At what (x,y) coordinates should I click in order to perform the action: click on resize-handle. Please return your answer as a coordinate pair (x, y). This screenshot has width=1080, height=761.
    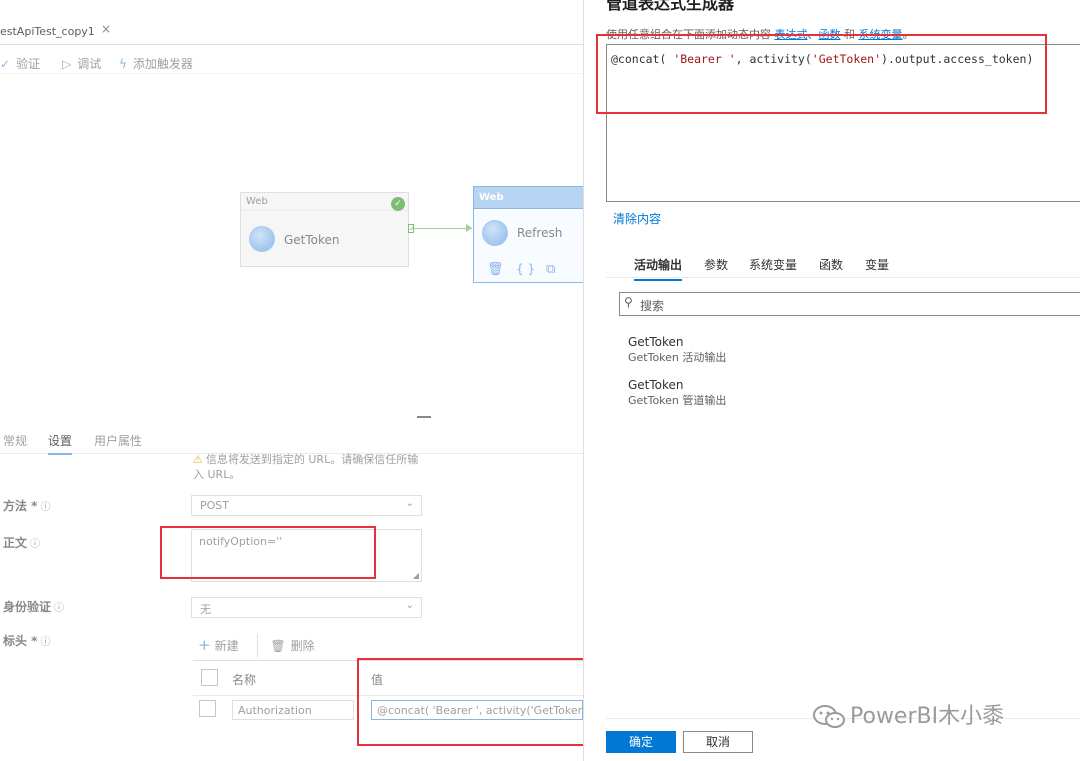
    Looking at the image, I should click on (424, 417).